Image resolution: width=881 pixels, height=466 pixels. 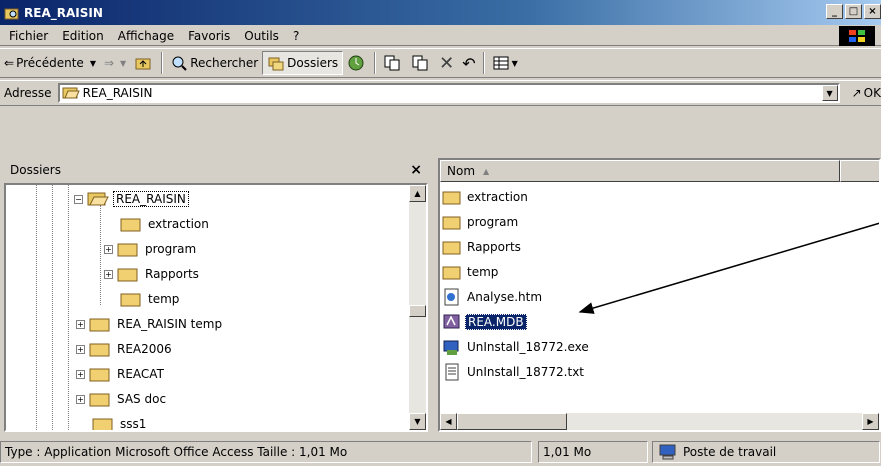 I want to click on history-button, so click(x=357, y=63).